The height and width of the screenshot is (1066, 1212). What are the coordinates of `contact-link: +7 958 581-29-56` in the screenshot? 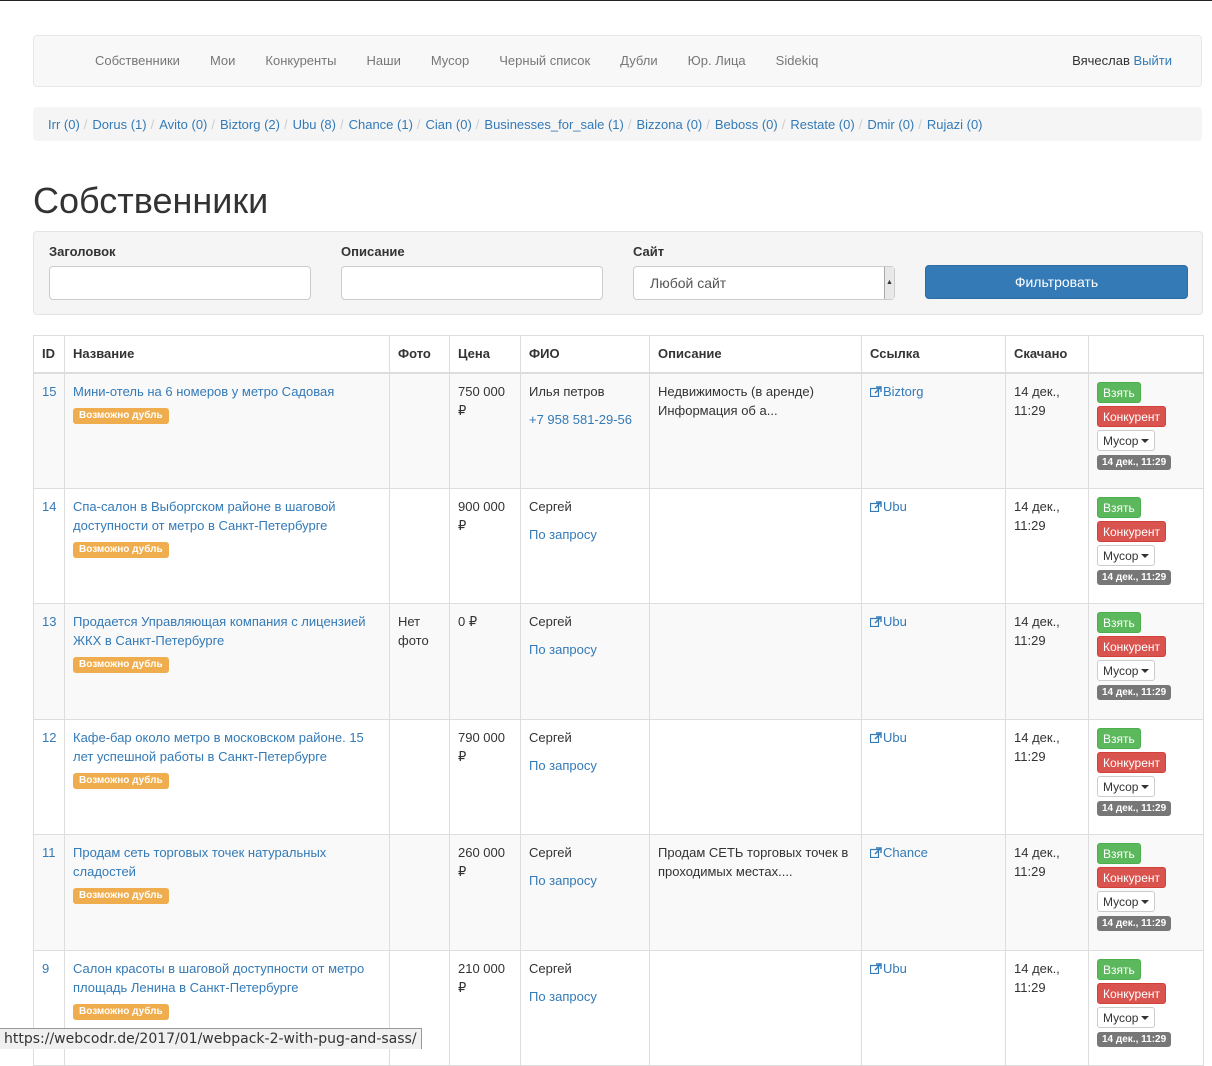 It's located at (585, 419).